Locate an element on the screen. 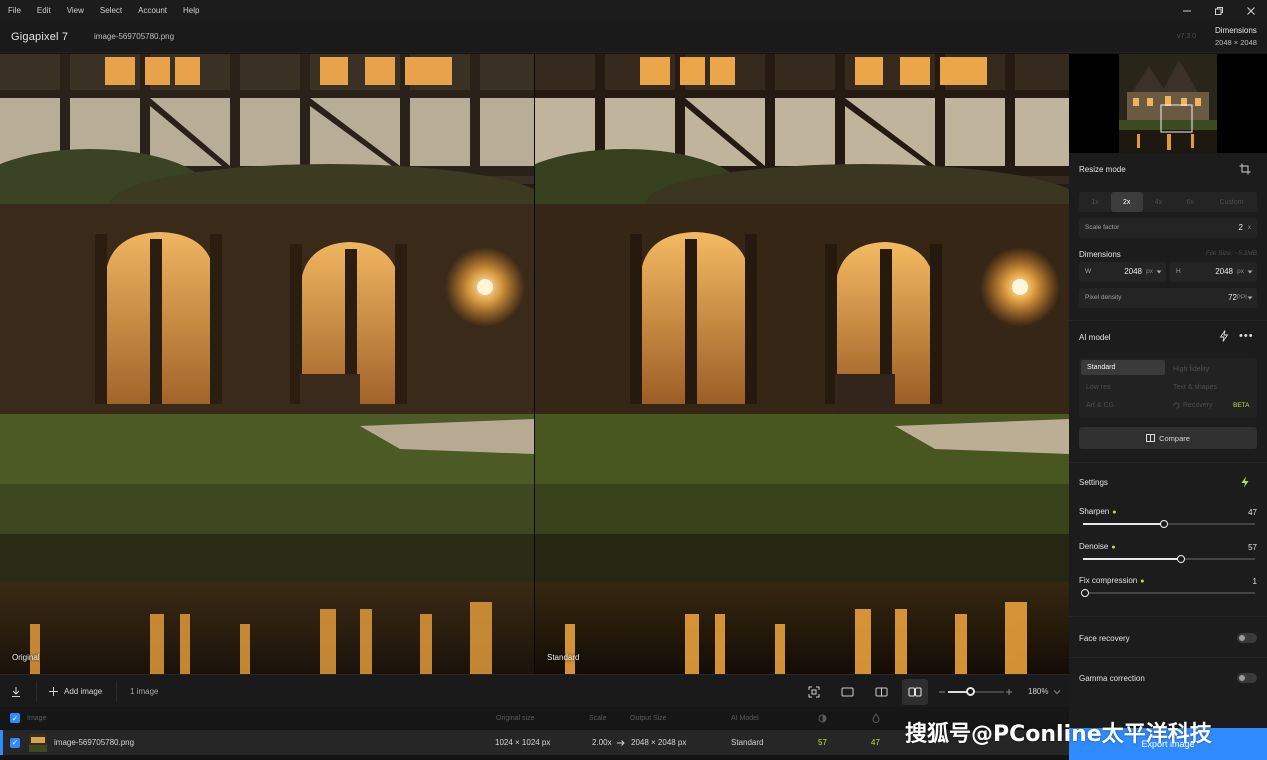  row-thumbnail is located at coordinates (38, 742).